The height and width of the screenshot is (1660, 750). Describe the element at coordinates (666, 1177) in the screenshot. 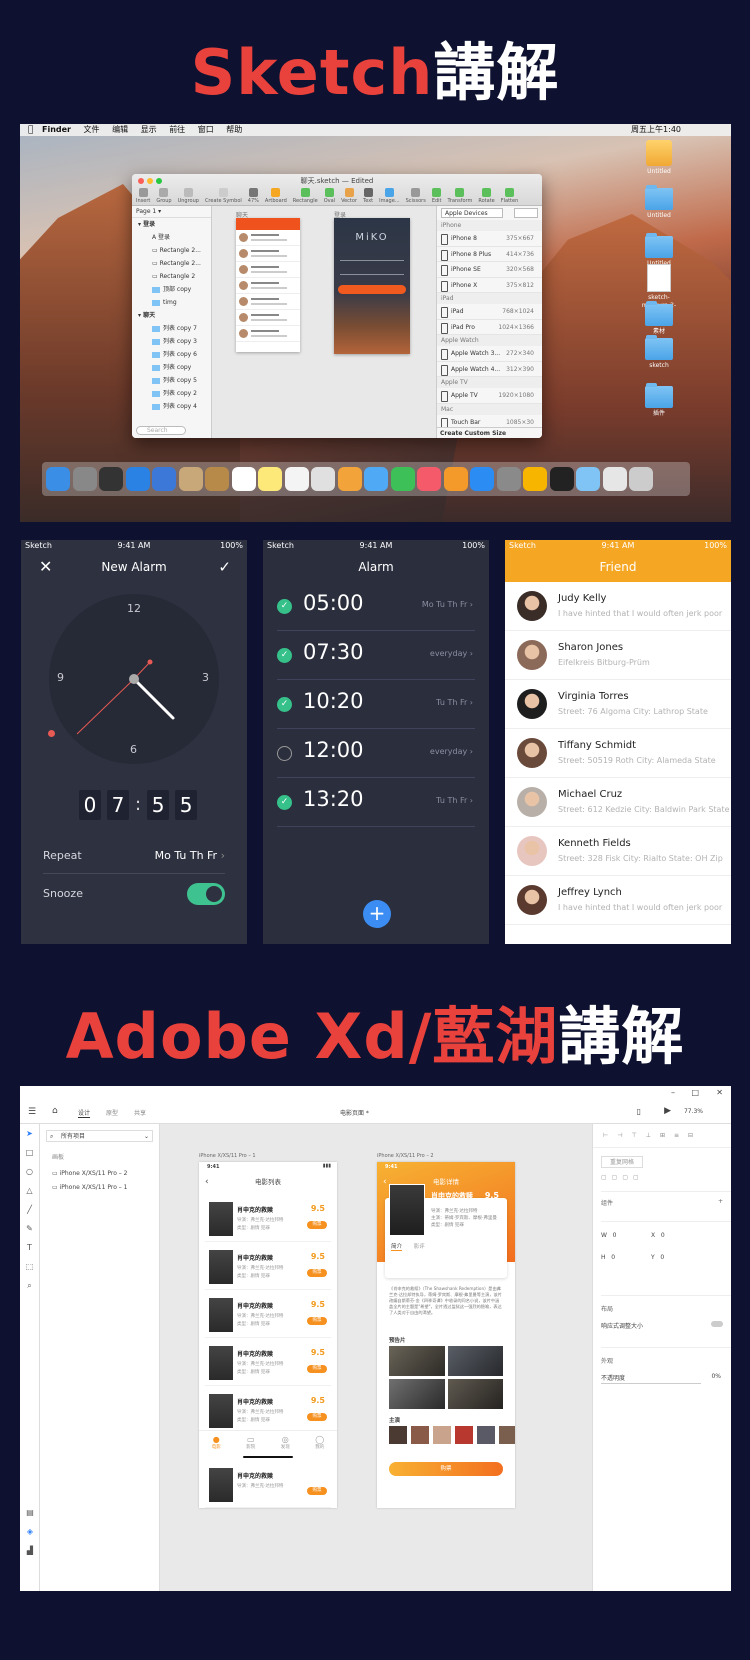

I see `boolean-ops: ▢▢▢▢` at that location.